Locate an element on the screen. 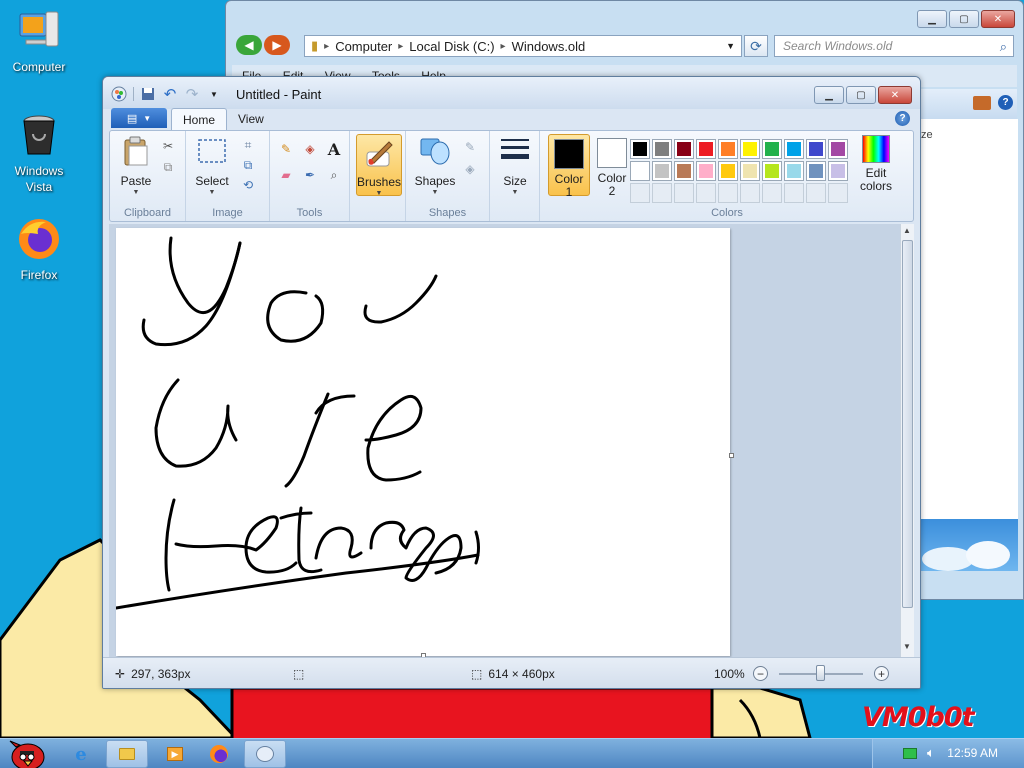  scroll-down-icon: ▼ is located at coordinates (907, 646).